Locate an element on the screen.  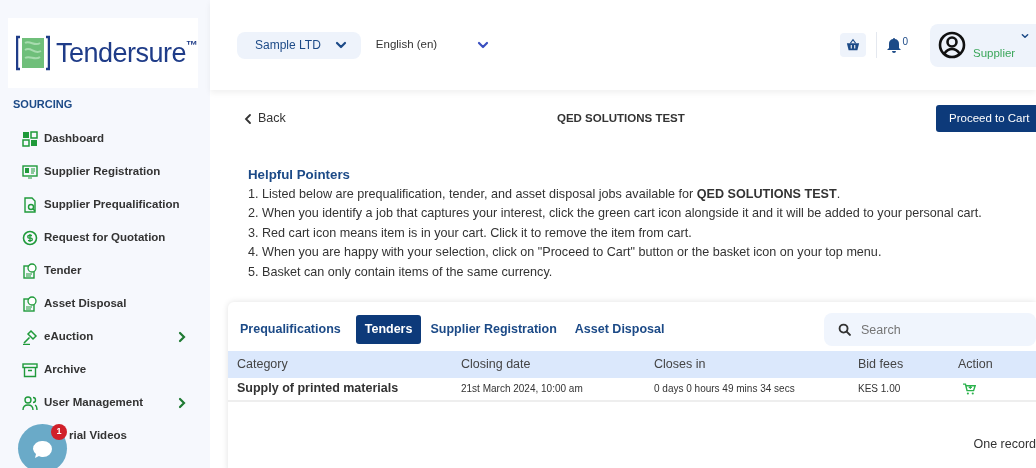
language-dropdown: English (en) is located at coordinates (432, 45).